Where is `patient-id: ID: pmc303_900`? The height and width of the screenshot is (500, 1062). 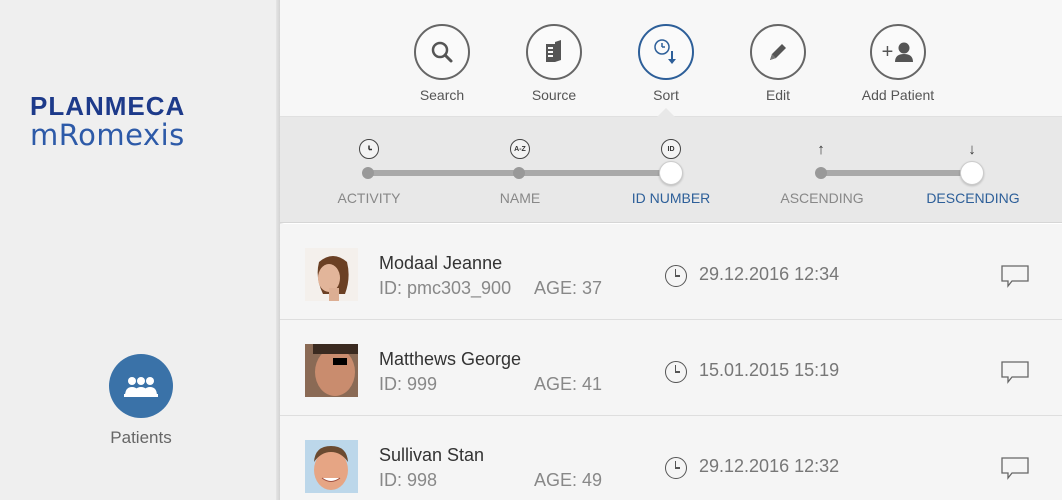 patient-id: ID: pmc303_900 is located at coordinates (445, 288).